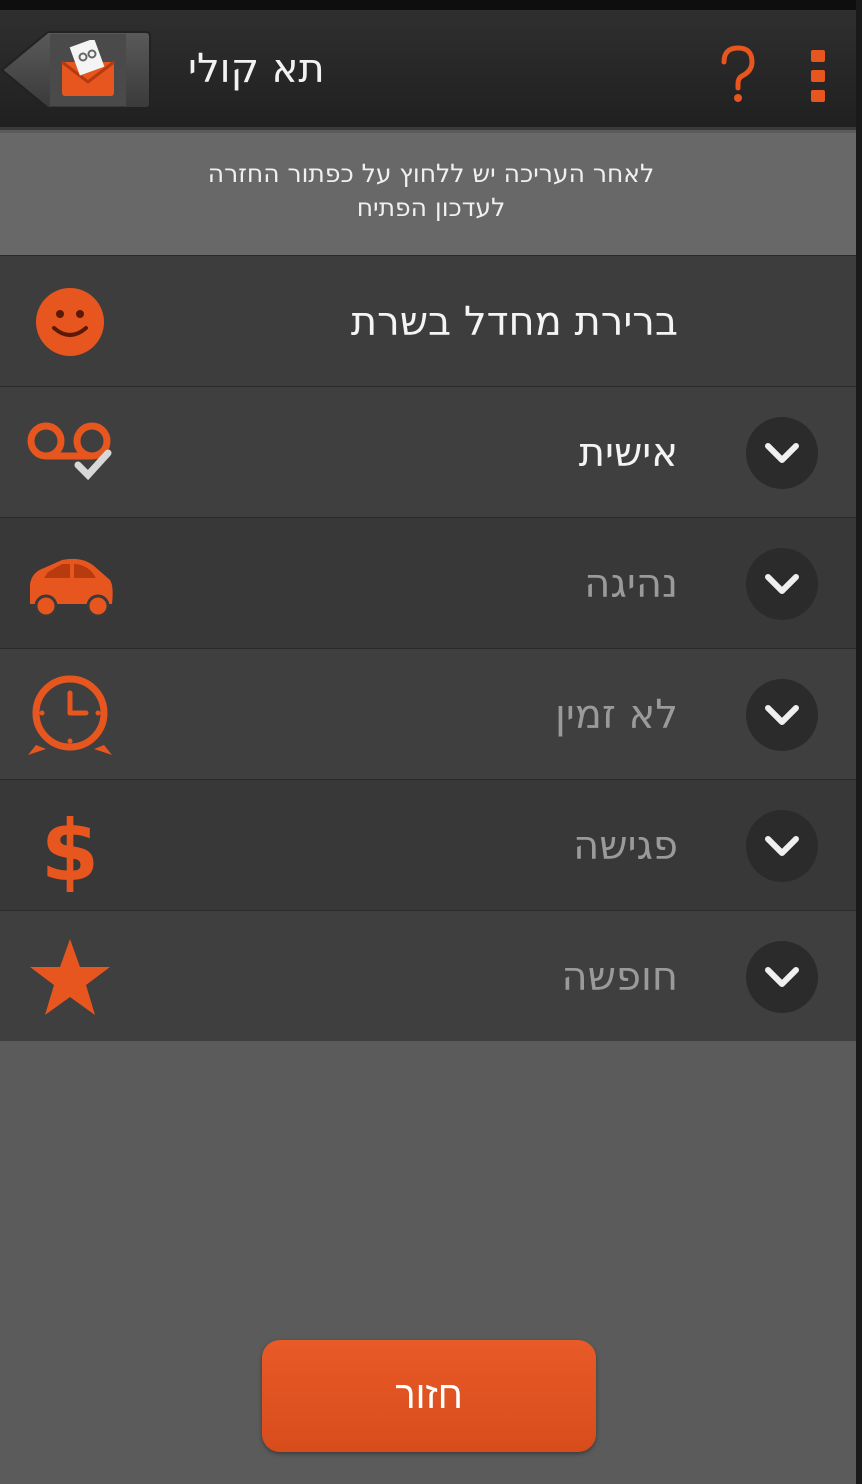  Describe the element at coordinates (431, 70) in the screenshot. I see `action-bar: תא קולי` at that location.